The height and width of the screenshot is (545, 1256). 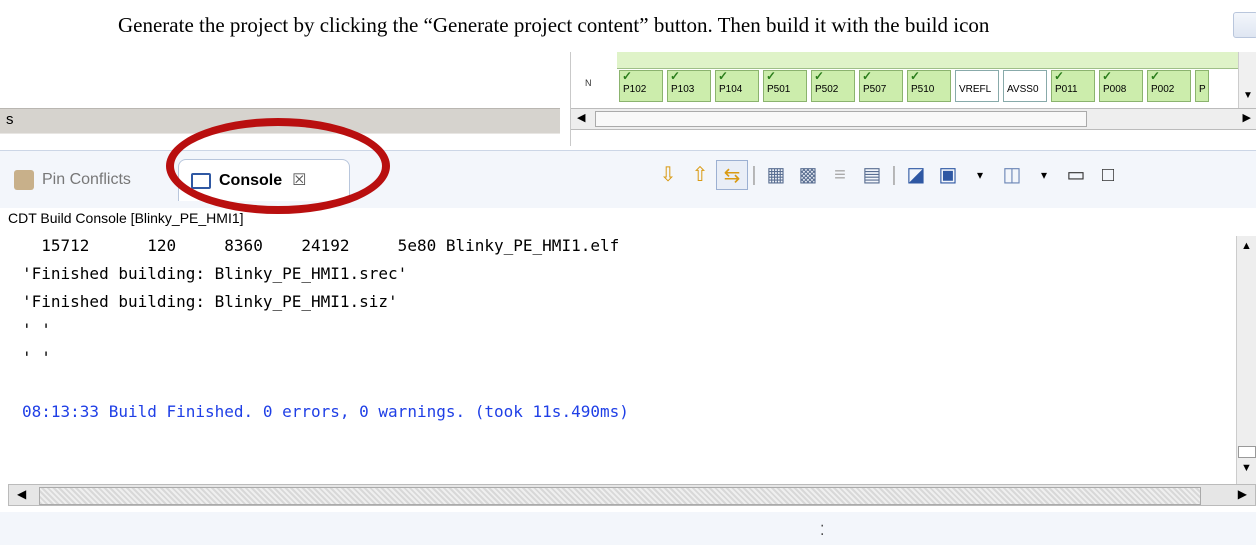 I want to click on remove-console-icon: ▤, so click(x=872, y=175).